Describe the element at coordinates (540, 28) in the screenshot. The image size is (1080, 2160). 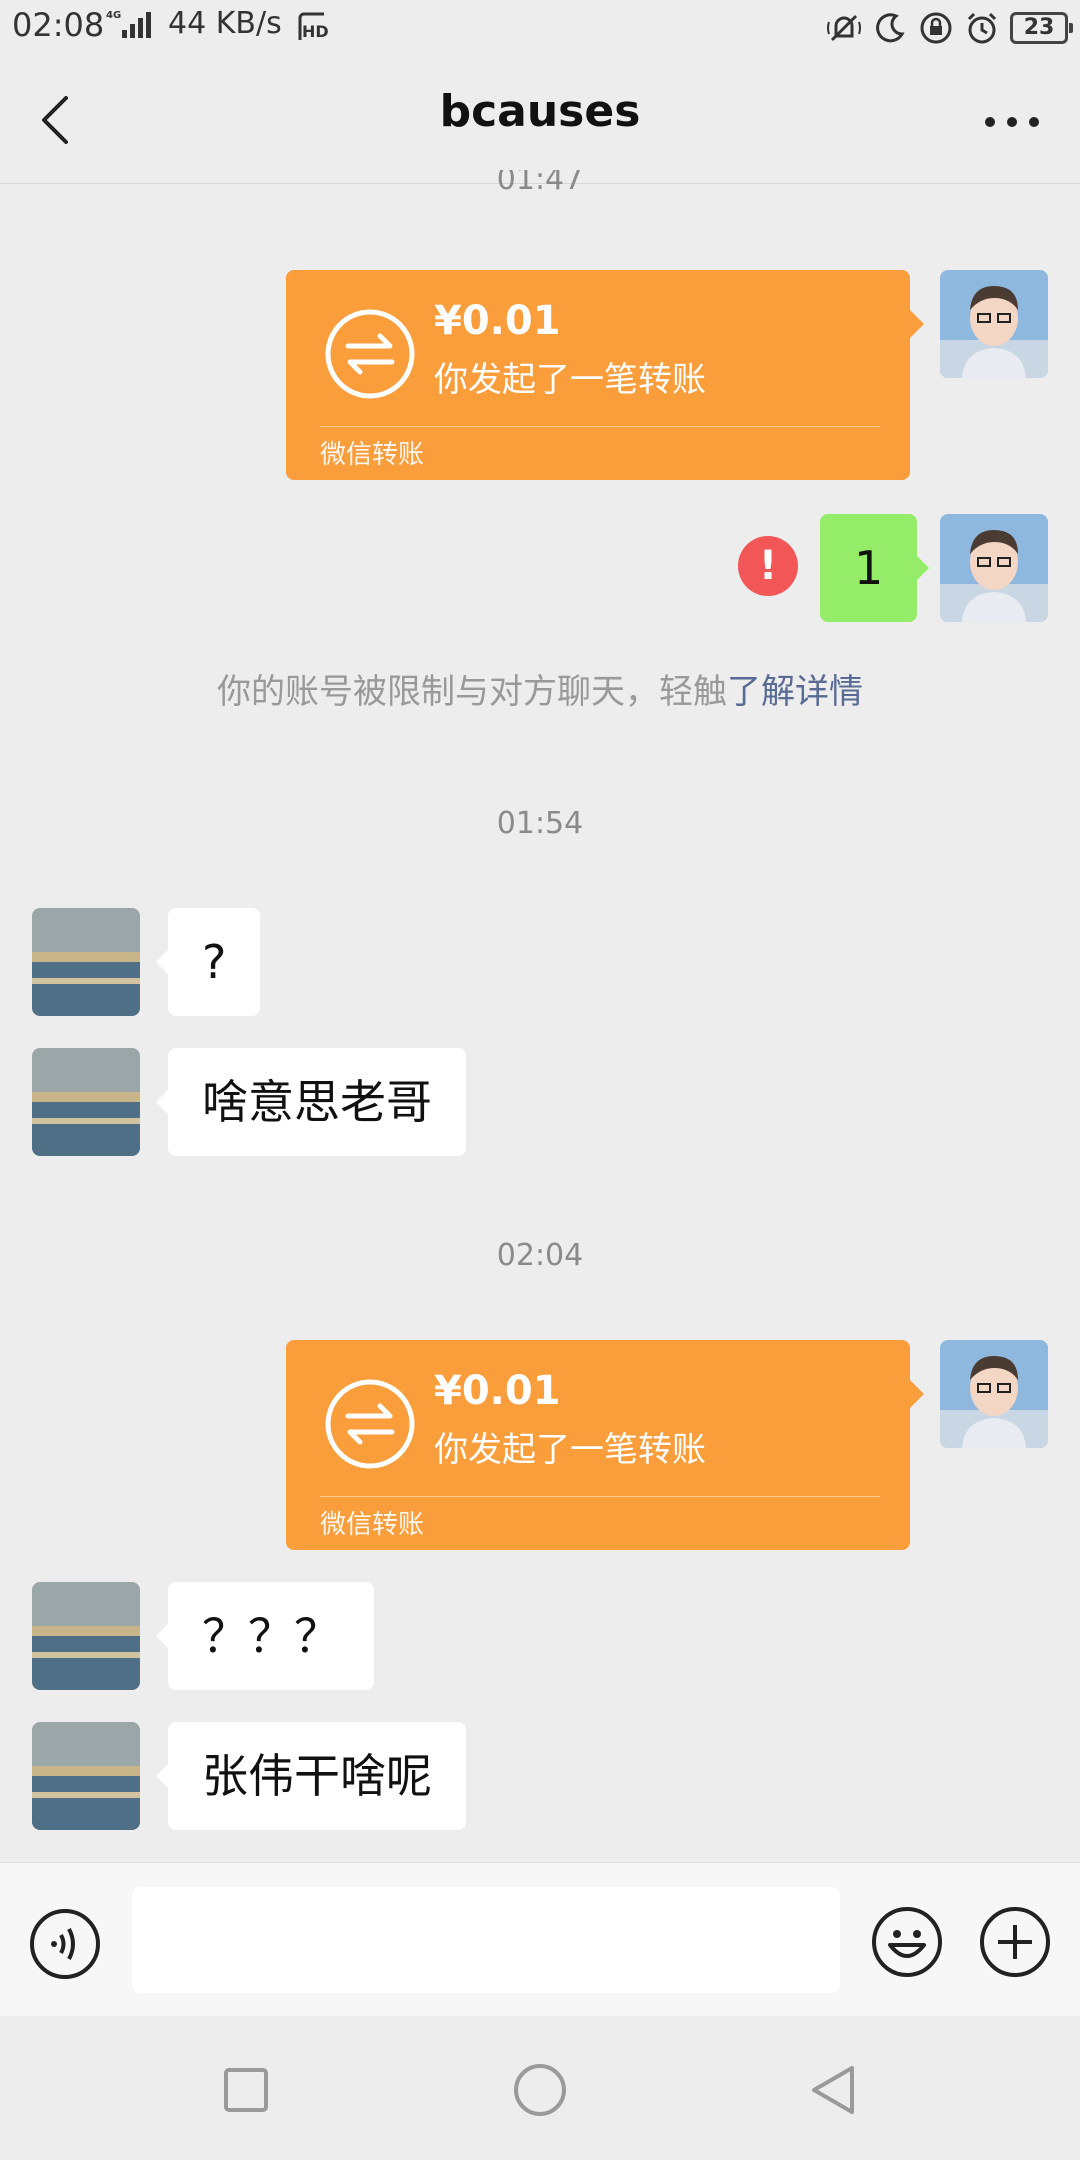
I see `status-bar: 02:08 4G 44 KB/s HD 23` at that location.